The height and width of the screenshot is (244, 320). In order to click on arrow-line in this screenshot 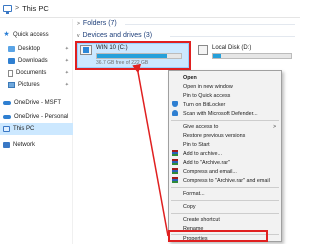, I will do `click(150, 150)`.